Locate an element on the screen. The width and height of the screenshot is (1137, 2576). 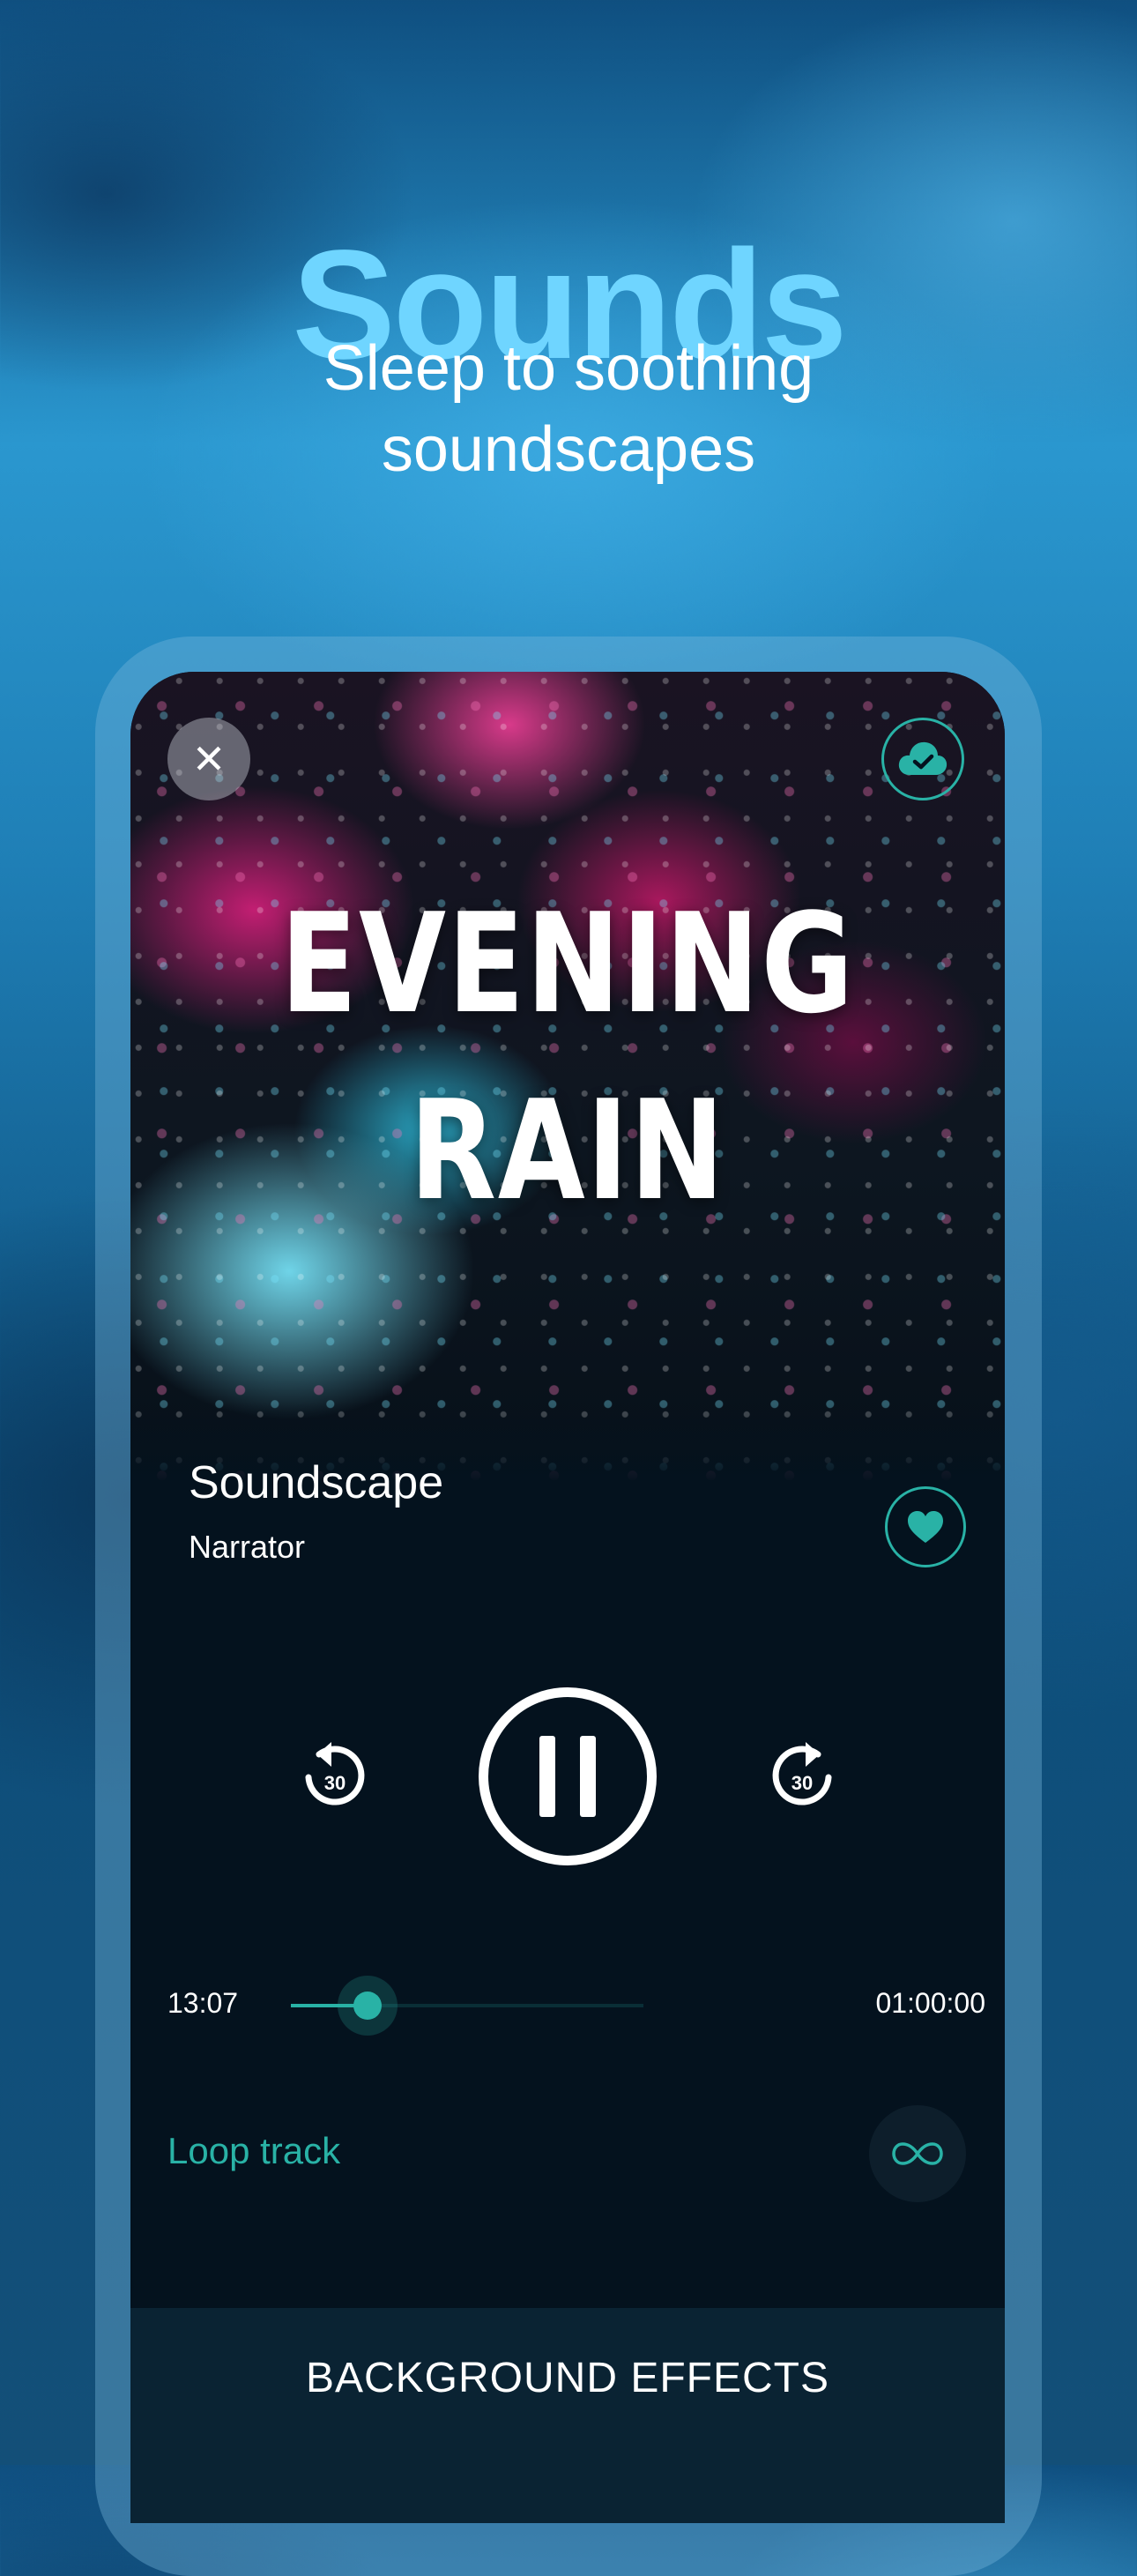
infinity-icon is located at coordinates (917, 2154).